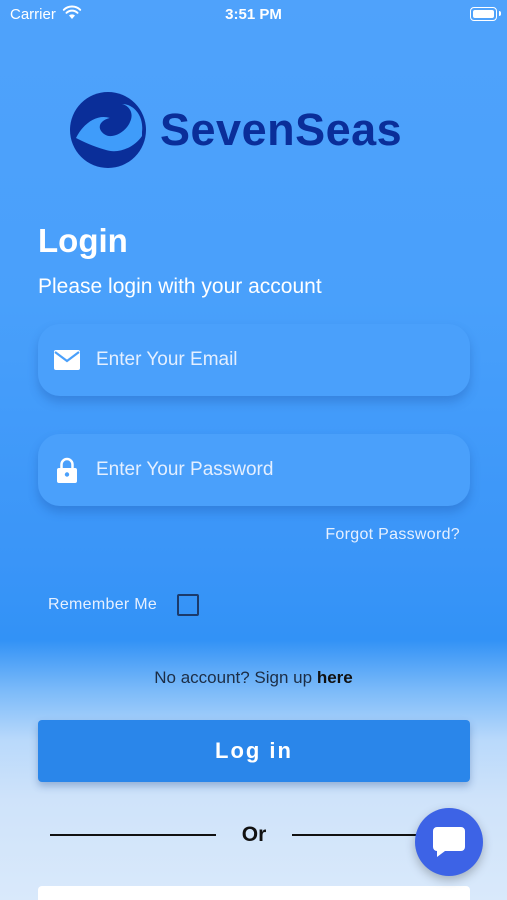 The image size is (507, 900). I want to click on signup-link: here, so click(335, 677).